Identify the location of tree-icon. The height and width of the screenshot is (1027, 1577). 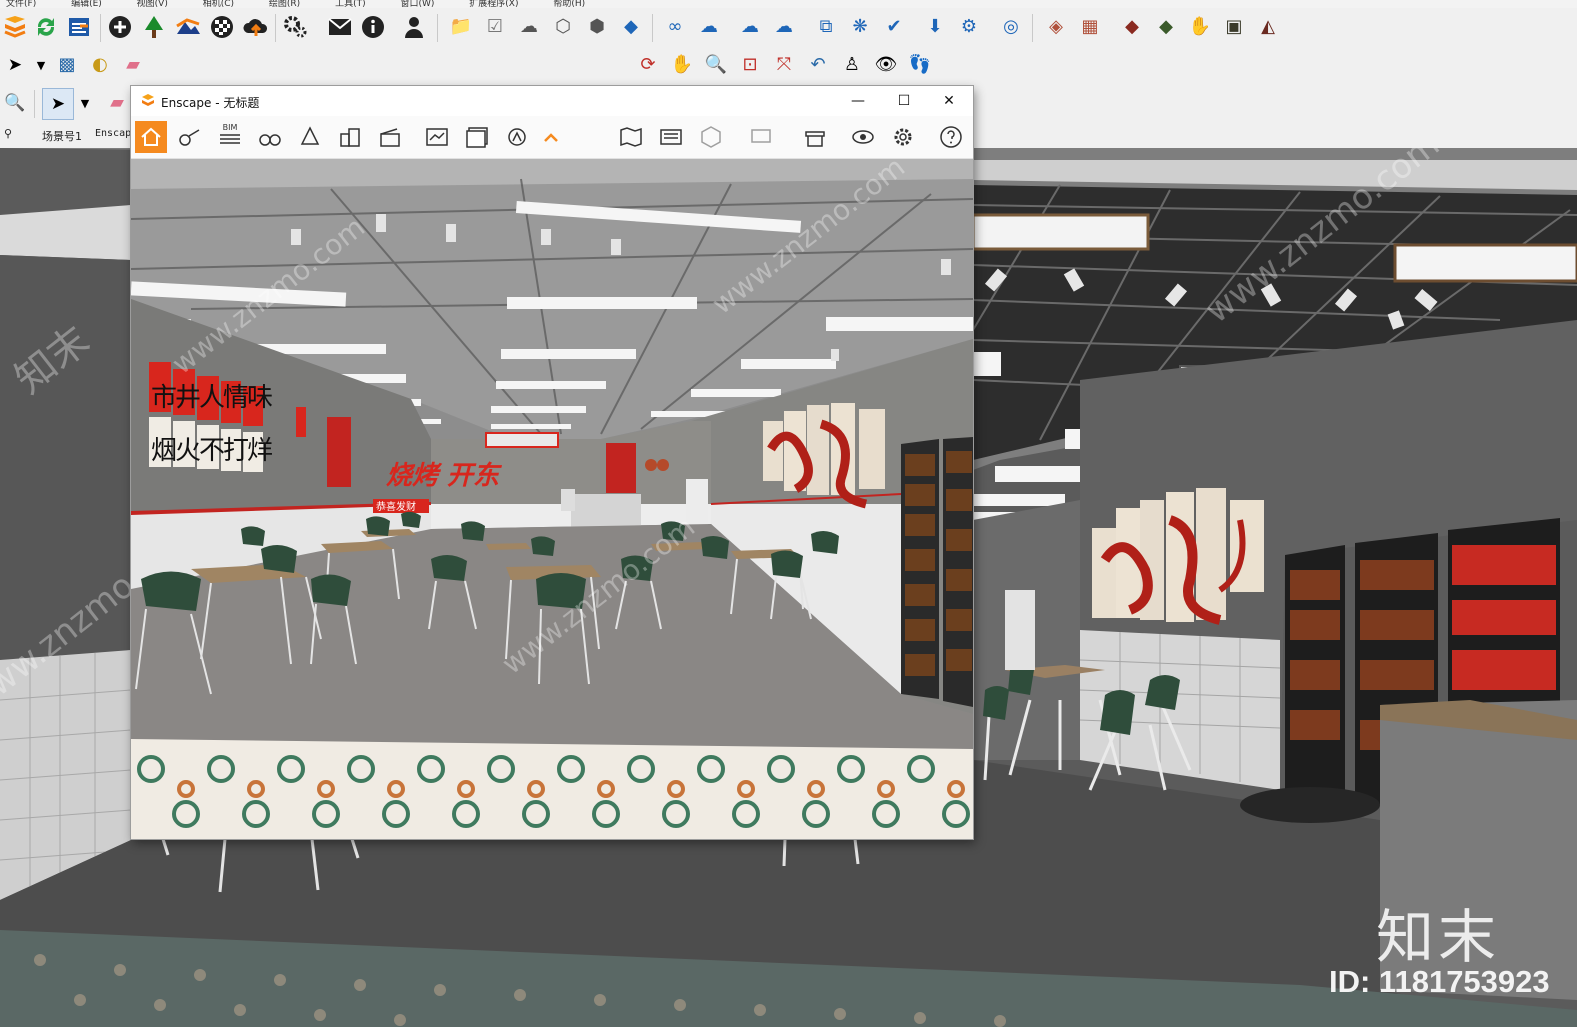
(154, 27).